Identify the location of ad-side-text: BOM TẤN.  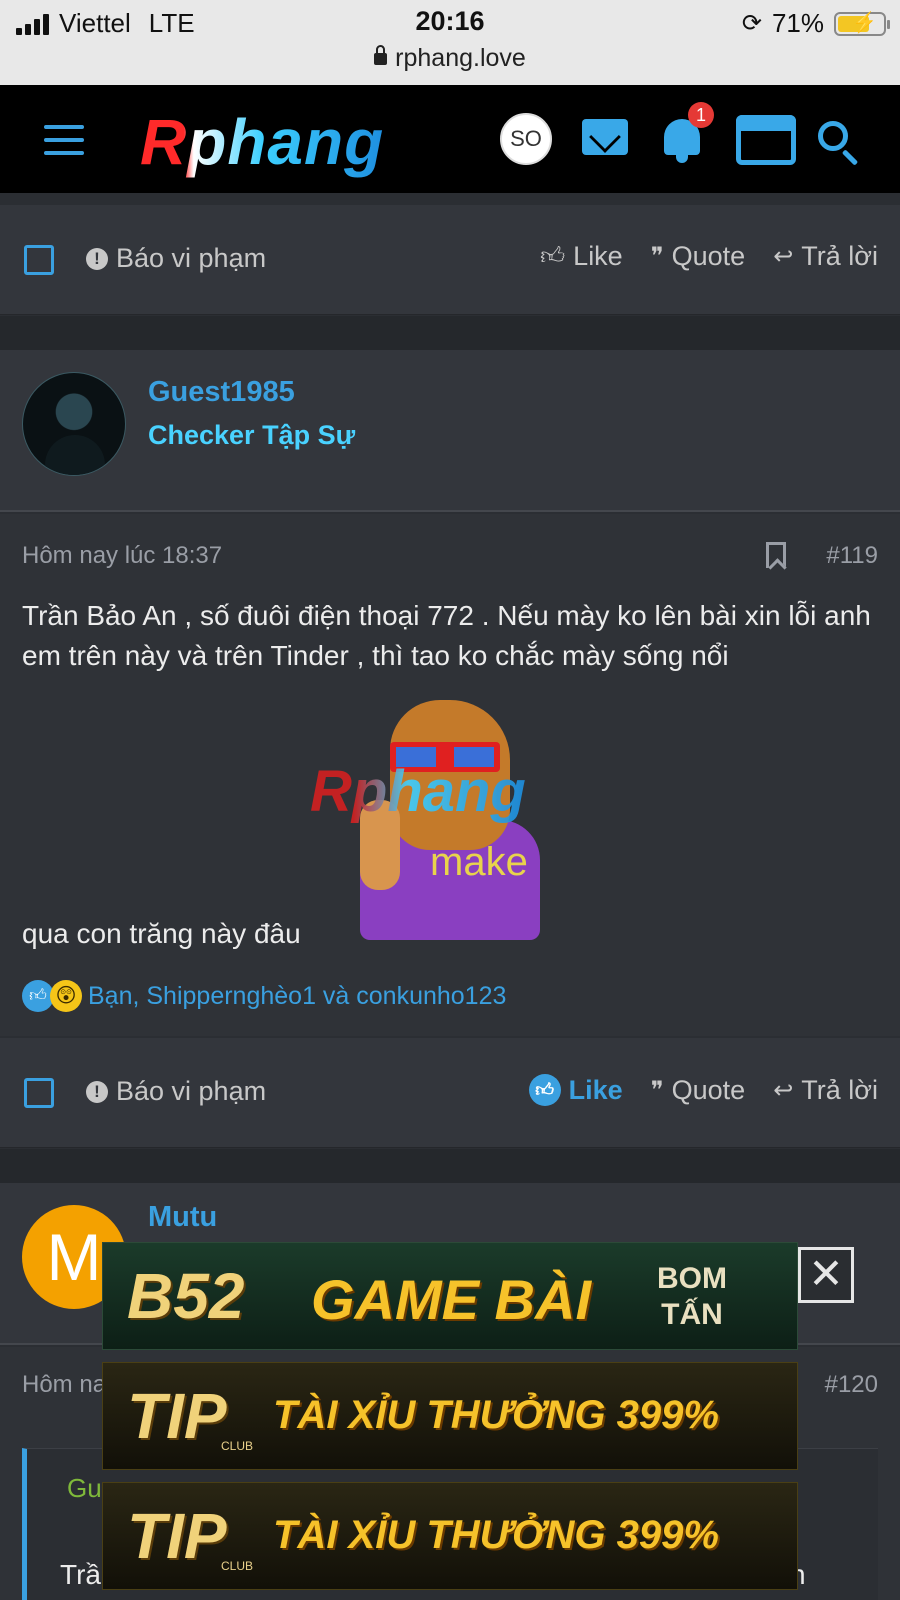
(692, 1297).